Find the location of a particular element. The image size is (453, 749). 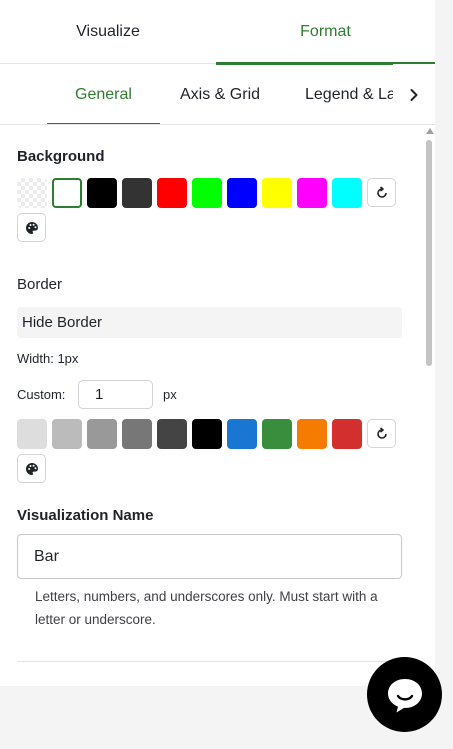

visualization-name-input is located at coordinates (209, 556).